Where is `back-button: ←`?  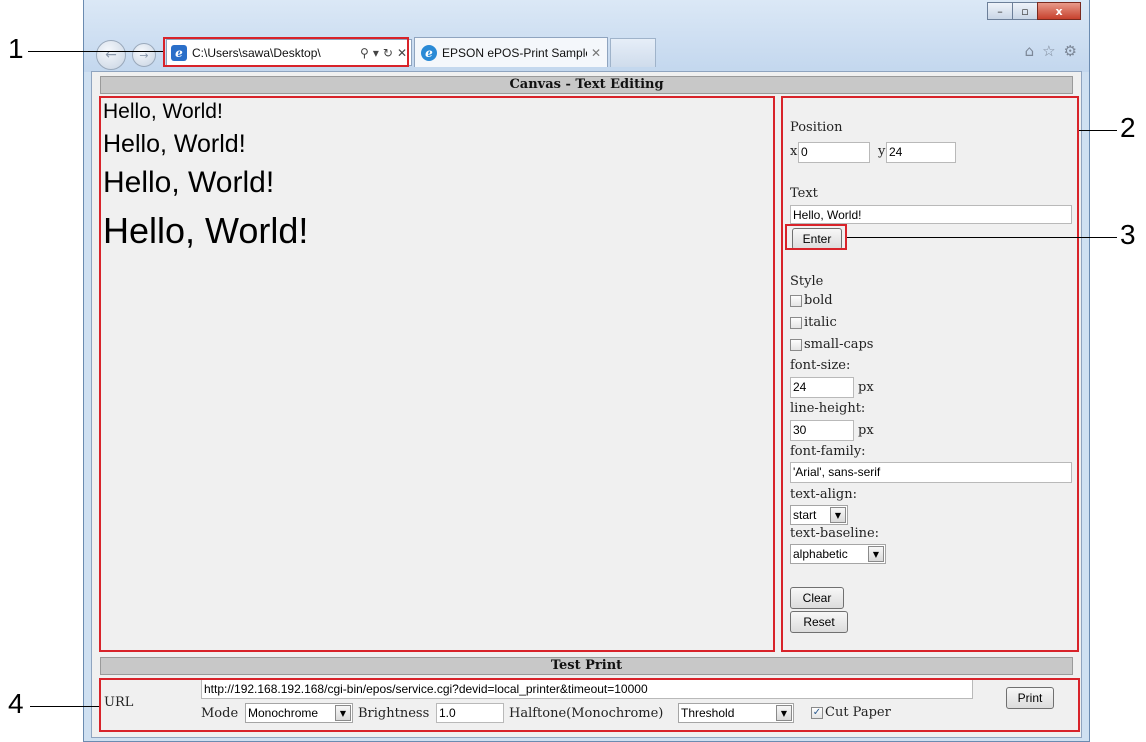
back-button: ← is located at coordinates (111, 55).